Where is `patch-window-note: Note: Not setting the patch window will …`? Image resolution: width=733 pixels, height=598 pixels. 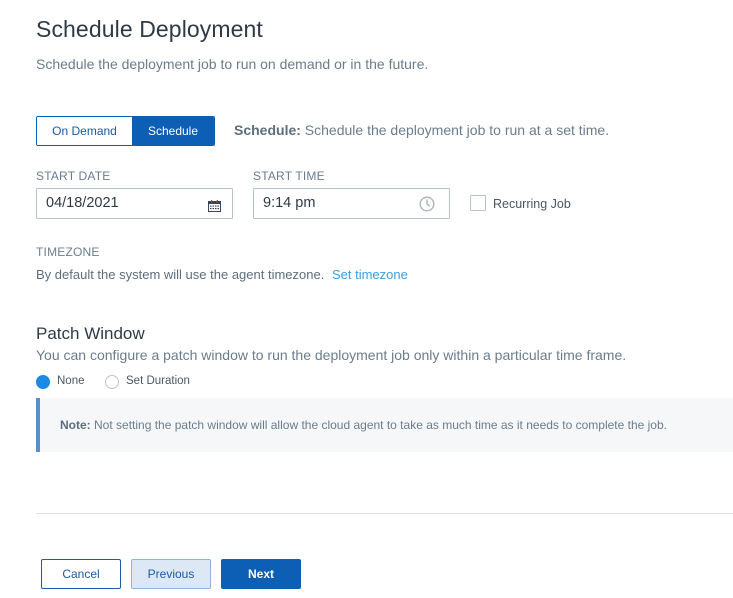
patch-window-note: Note: Not setting the patch window will … is located at coordinates (384, 425).